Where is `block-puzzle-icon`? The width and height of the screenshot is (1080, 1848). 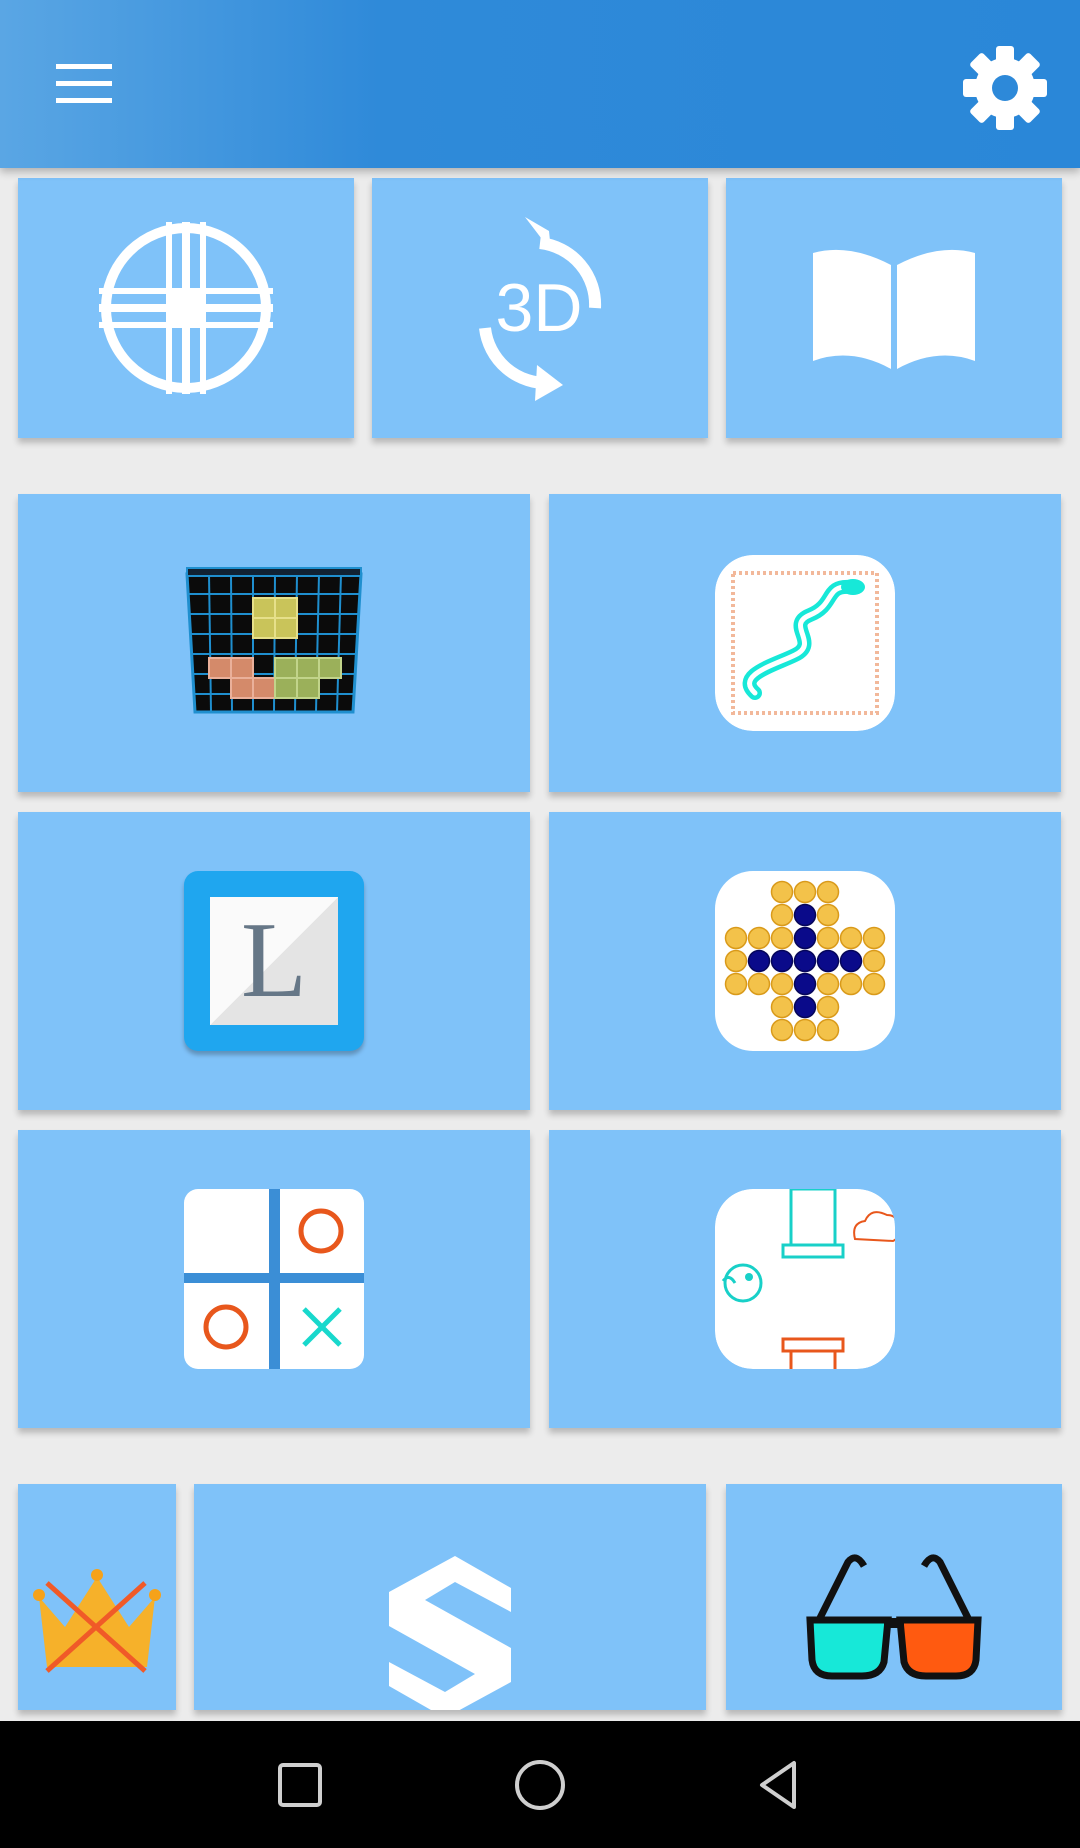
block-puzzle-icon is located at coordinates (274, 640).